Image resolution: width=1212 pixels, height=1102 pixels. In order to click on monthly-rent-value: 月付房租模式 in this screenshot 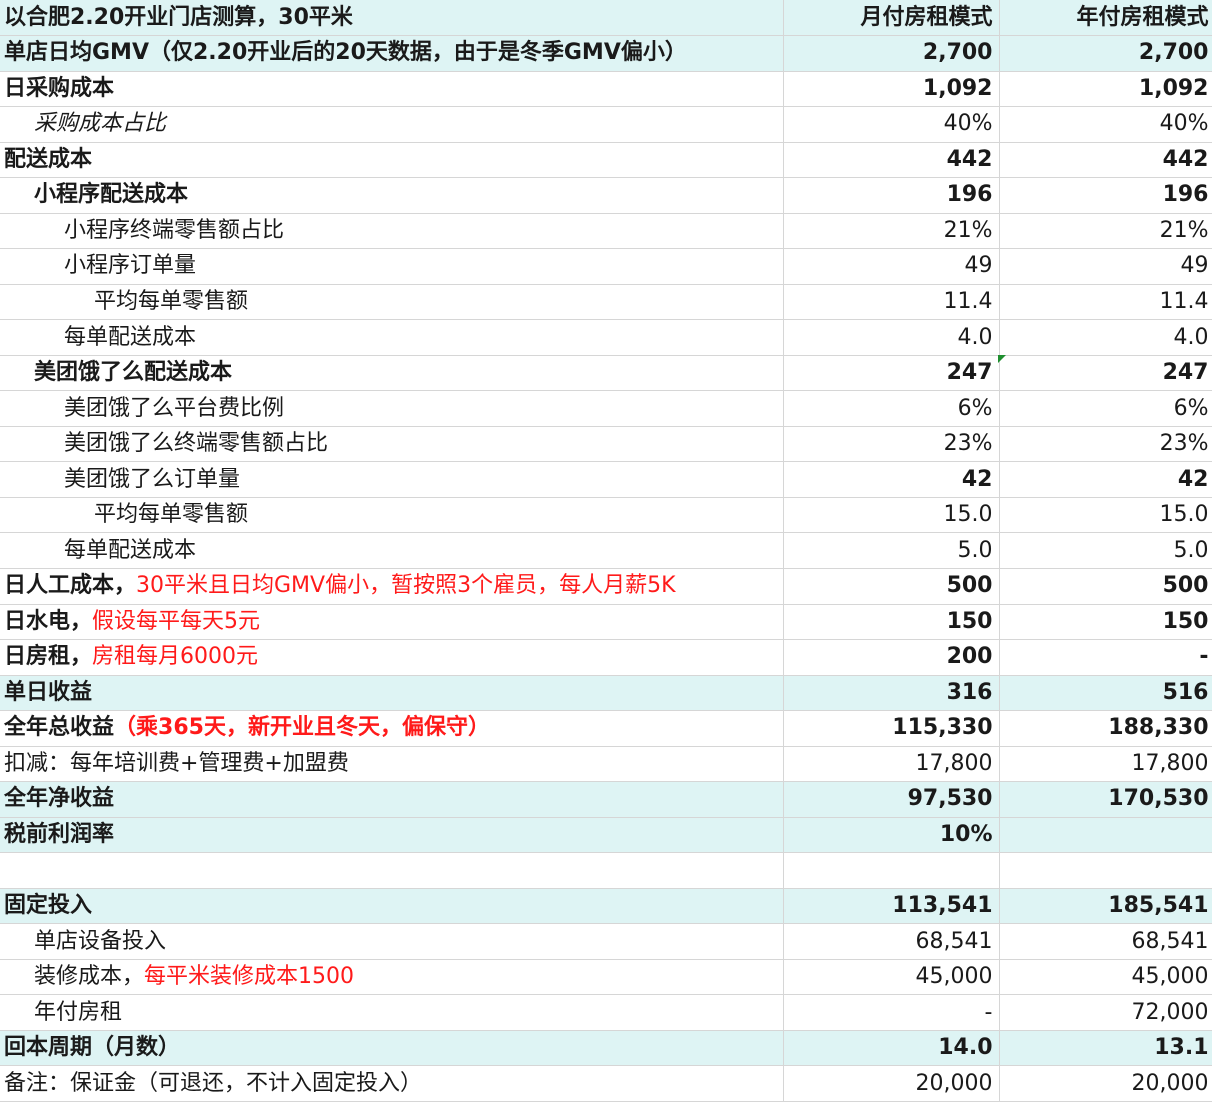, I will do `click(891, 18)`.